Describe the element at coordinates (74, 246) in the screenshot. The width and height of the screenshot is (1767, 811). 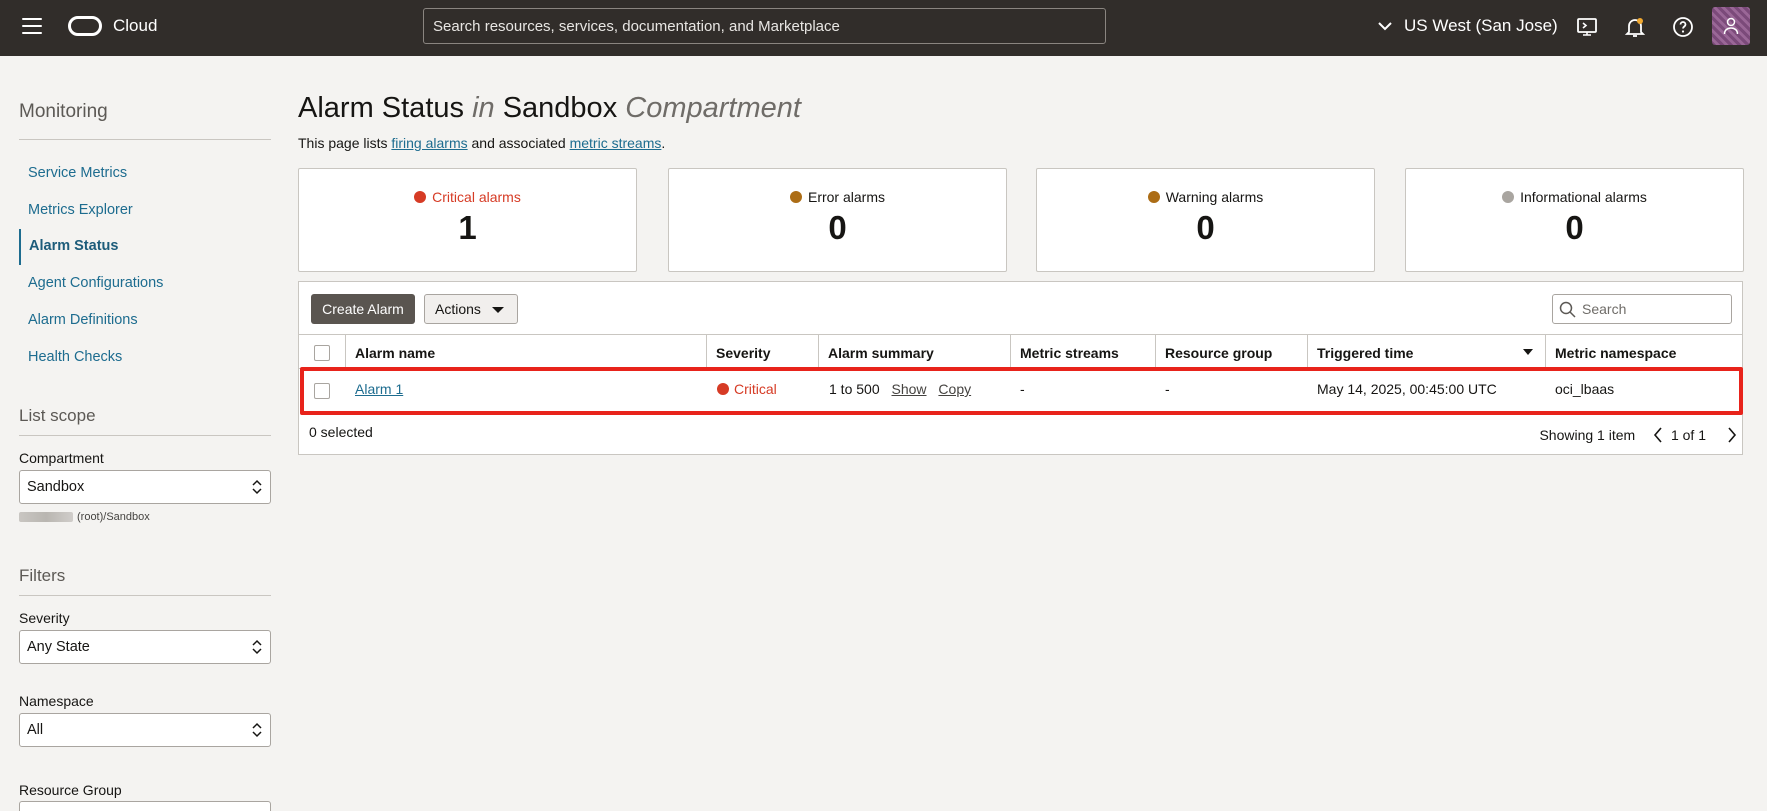
I see `sidebar-item-label: Alarm Status` at that location.